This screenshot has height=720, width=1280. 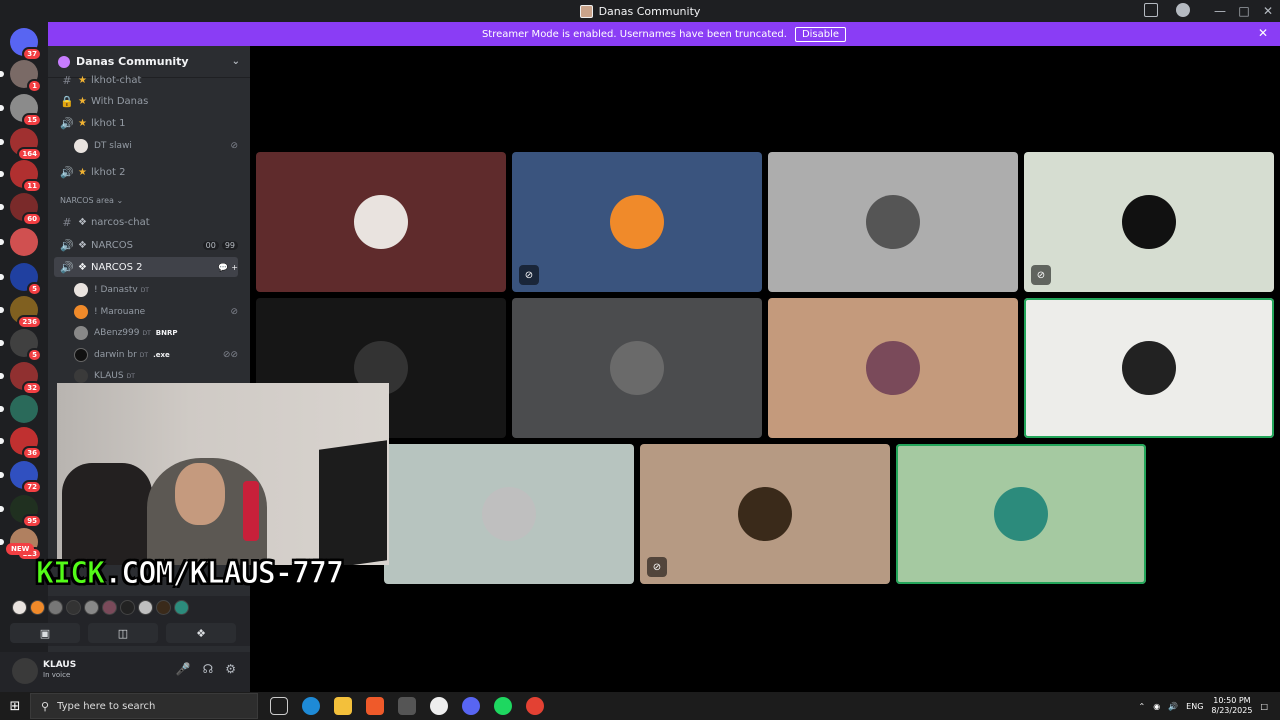 What do you see at coordinates (21, 312) in the screenshot?
I see `server-icon: 236` at bounding box center [21, 312].